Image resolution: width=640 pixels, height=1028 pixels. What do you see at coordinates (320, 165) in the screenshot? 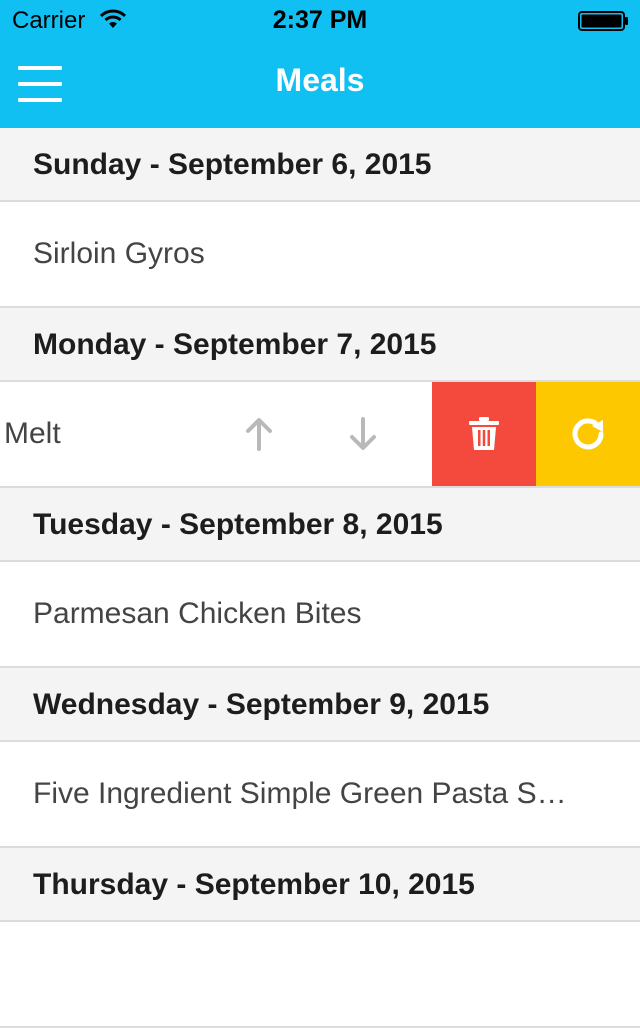
I see `day-header: Sunday - September 6, 2015` at bounding box center [320, 165].